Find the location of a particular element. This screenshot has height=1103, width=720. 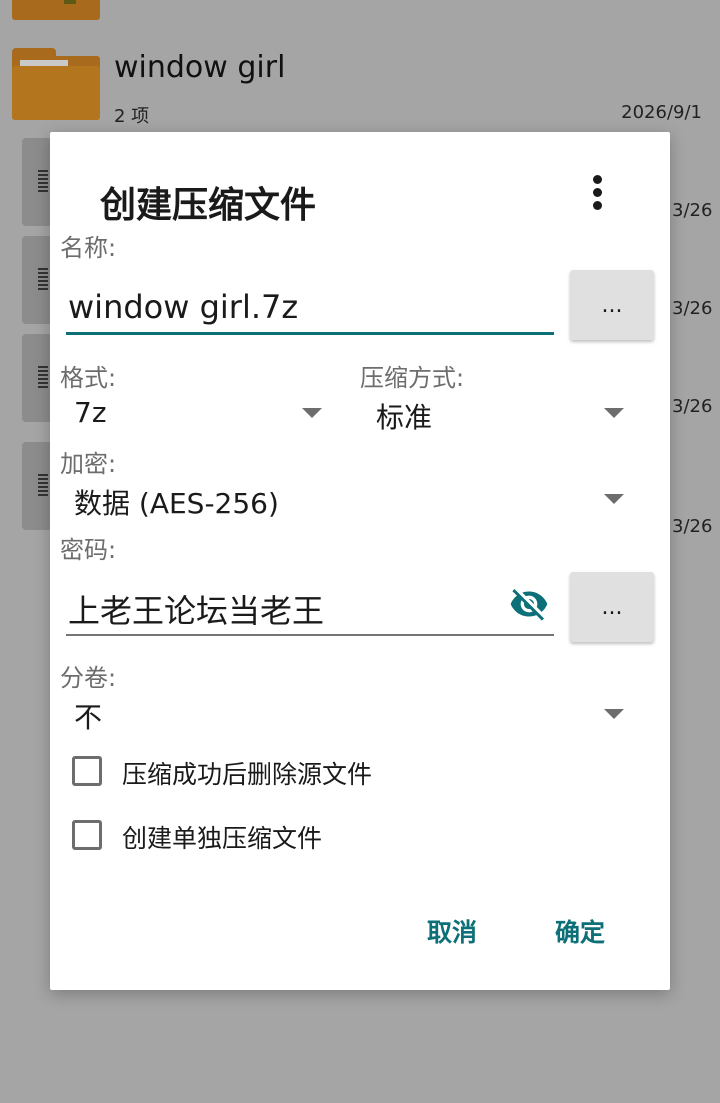

dialog-title: 创建压缩文件 is located at coordinates (208, 205).